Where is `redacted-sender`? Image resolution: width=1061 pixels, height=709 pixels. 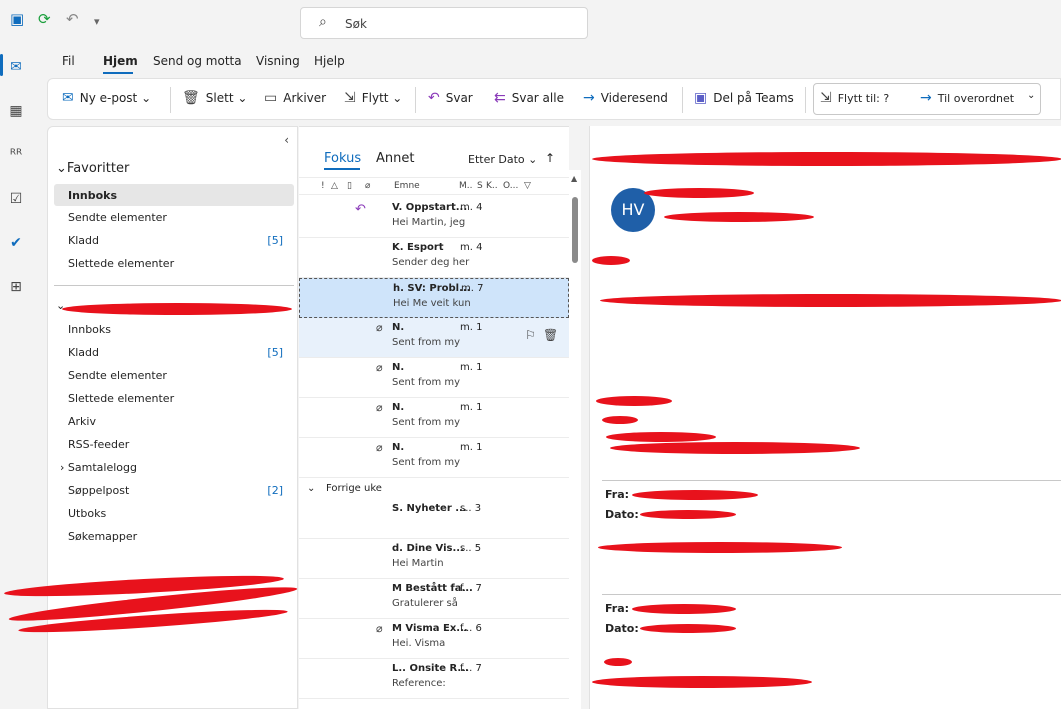 redacted-sender is located at coordinates (699, 193).